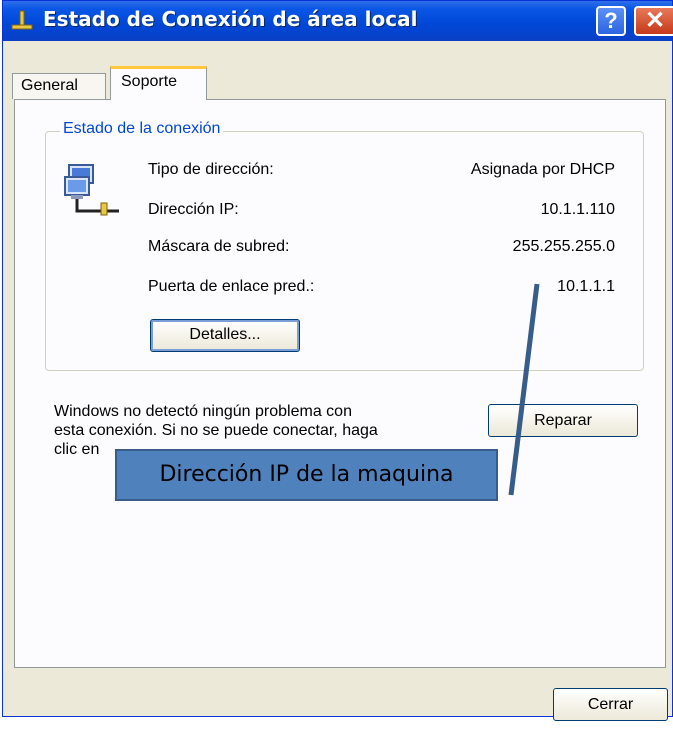 The height and width of the screenshot is (737, 673). Describe the element at coordinates (22, 20) in the screenshot. I see `network-connection-icon` at that location.